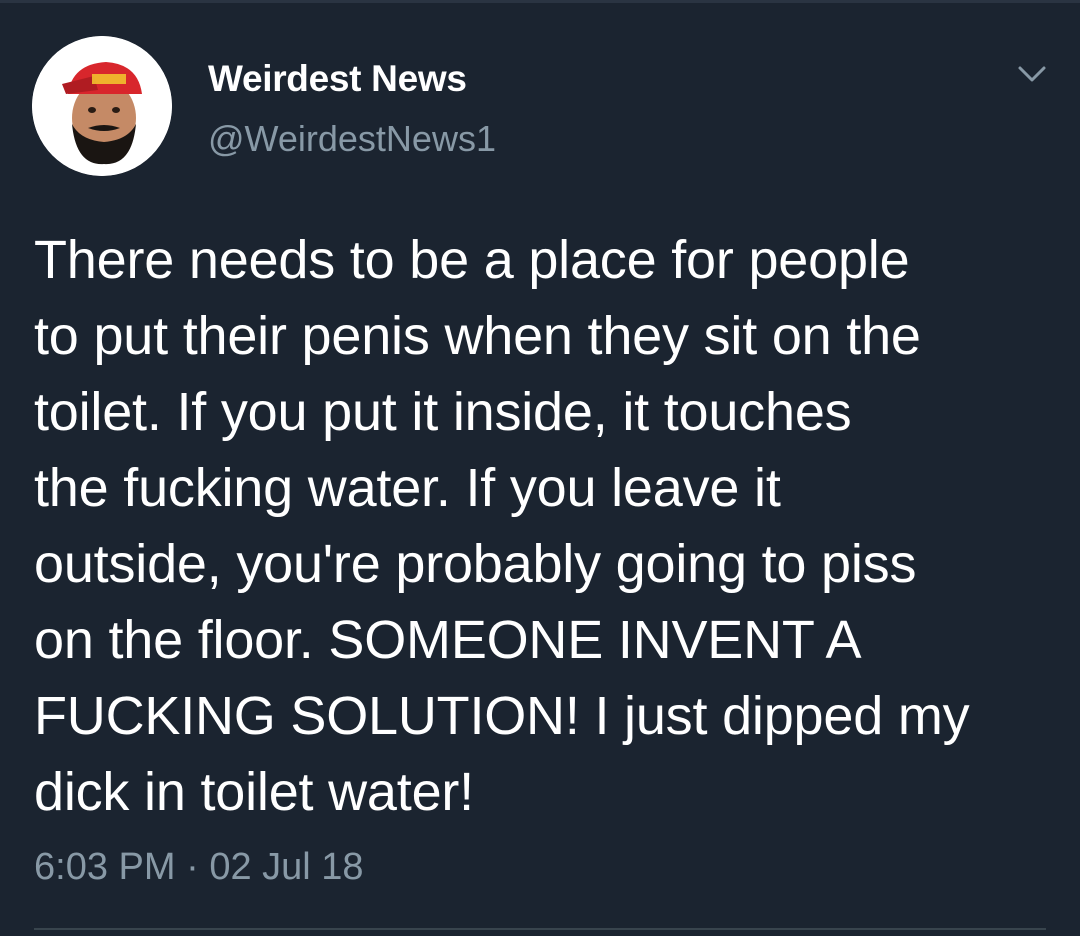 The height and width of the screenshot is (936, 1080). Describe the element at coordinates (477, 336) in the screenshot. I see `tweet-text-line: to put their penis when they sit on the` at that location.